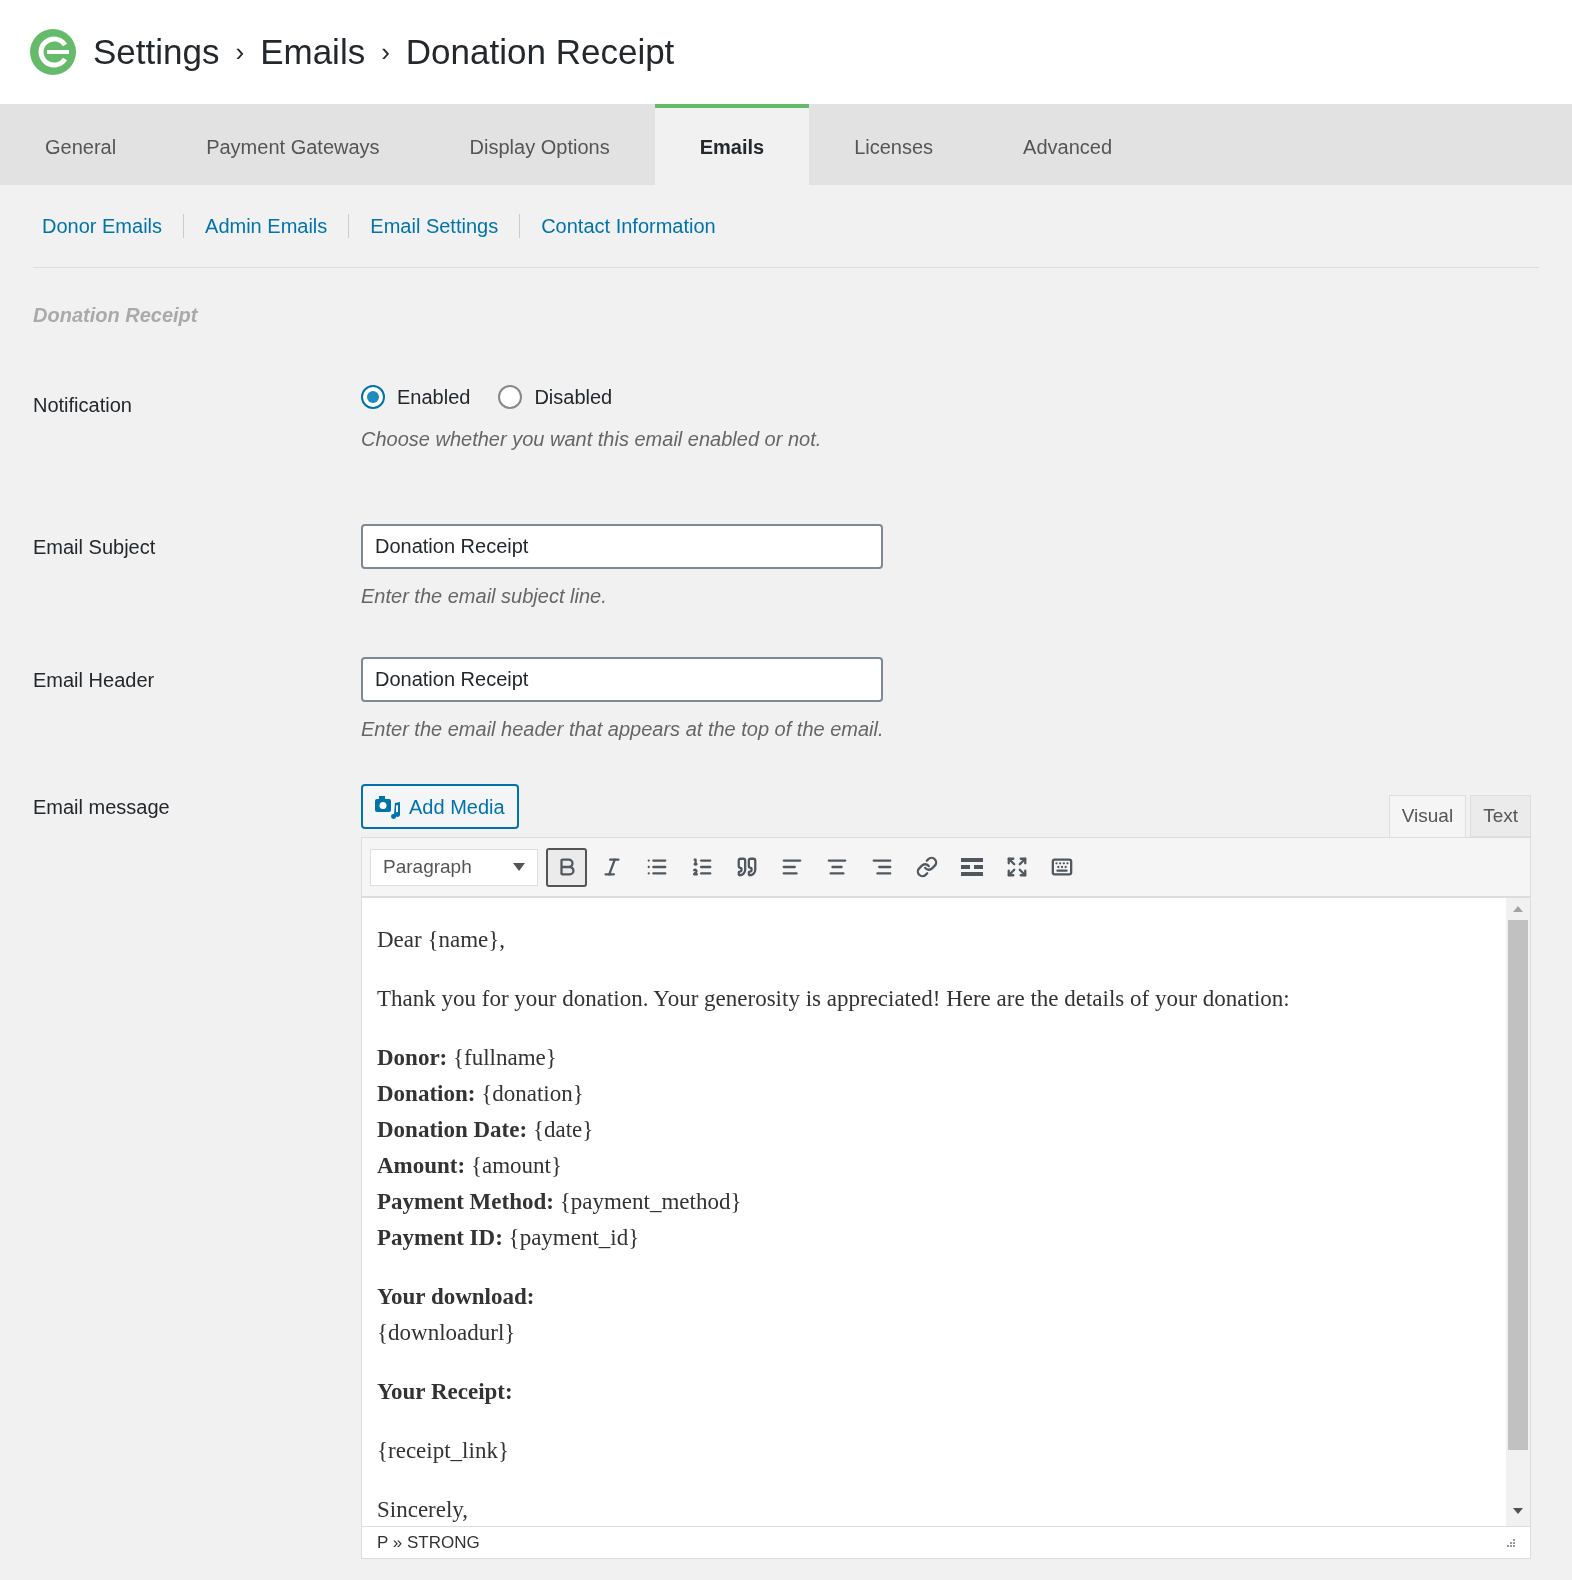 The width and height of the screenshot is (1572, 1580). I want to click on scroll-down-icon, so click(1518, 1511).